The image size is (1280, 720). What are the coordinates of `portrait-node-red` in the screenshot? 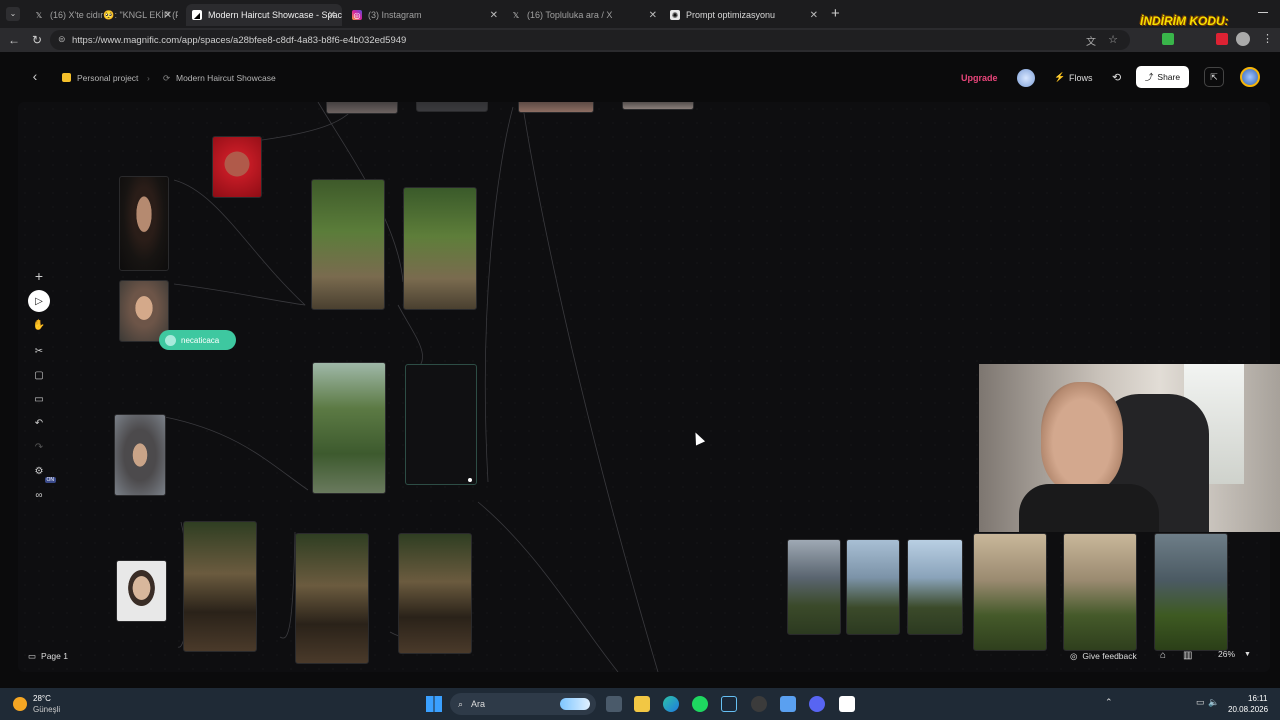 It's located at (237, 167).